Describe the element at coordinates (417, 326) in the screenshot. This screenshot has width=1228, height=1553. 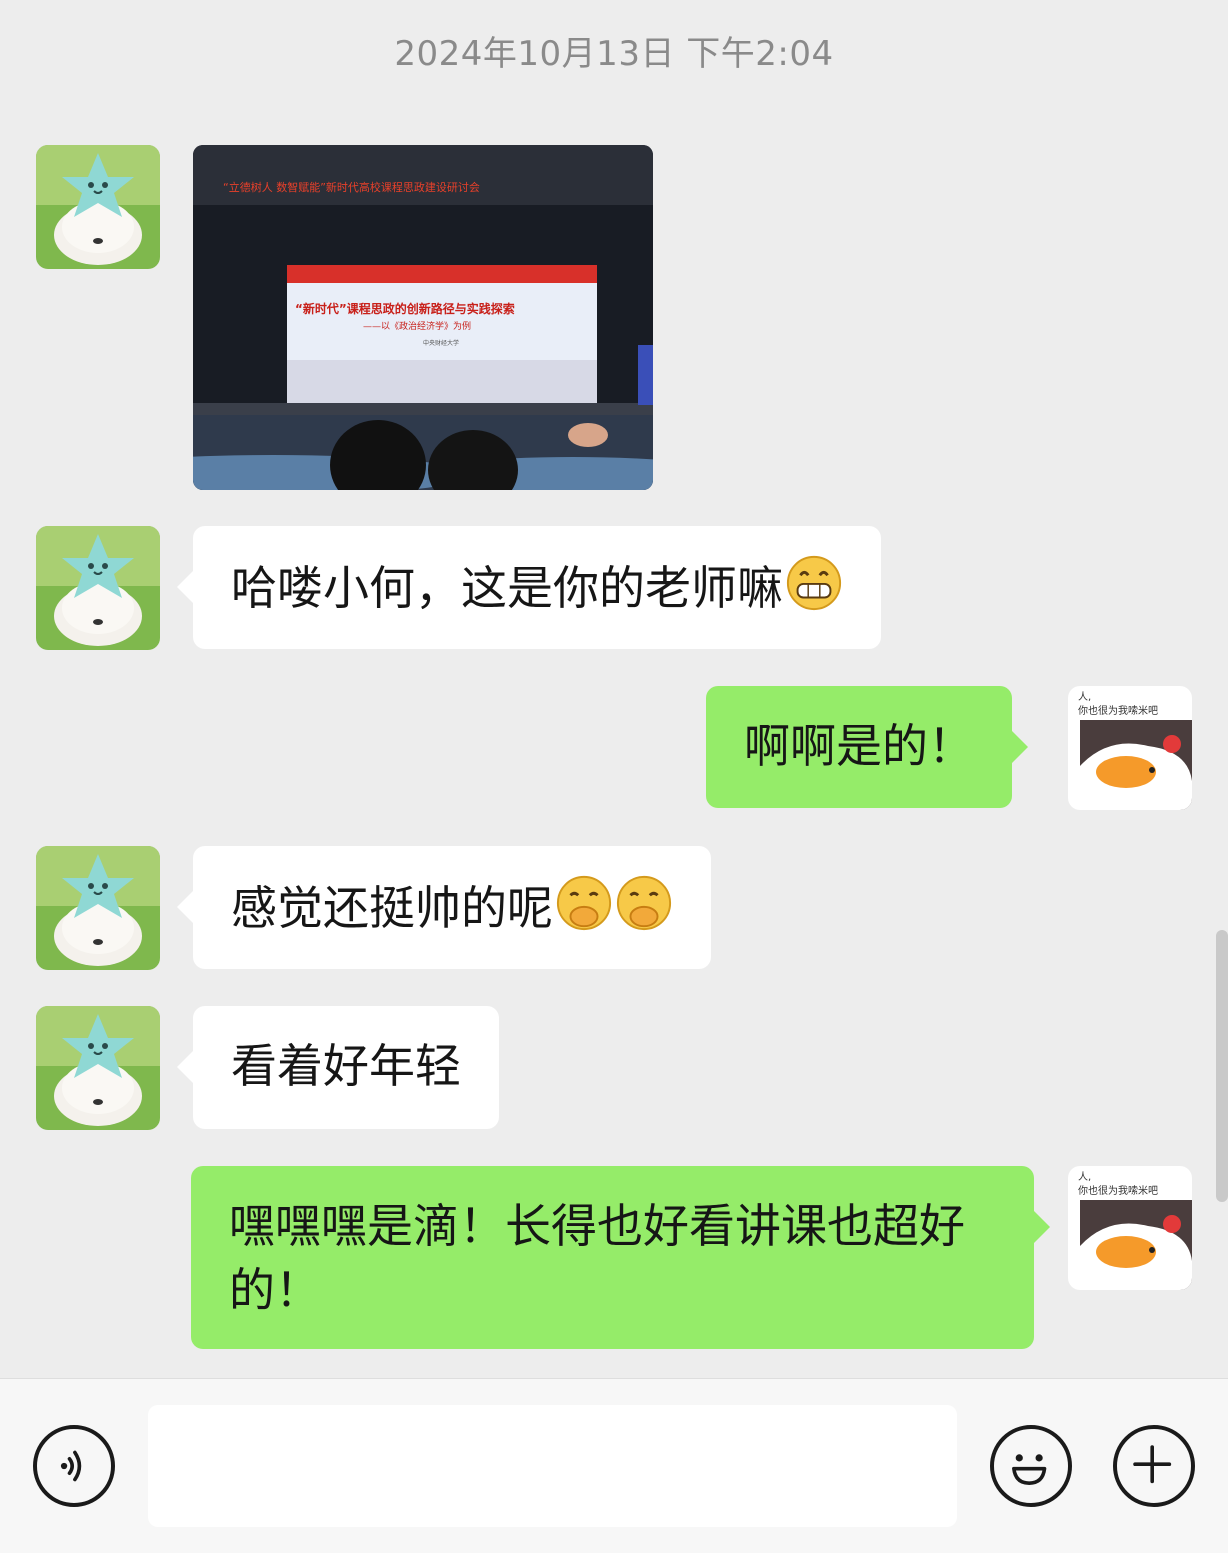
I see `screen-subtitle: ——以《政治经济学》为例` at that location.